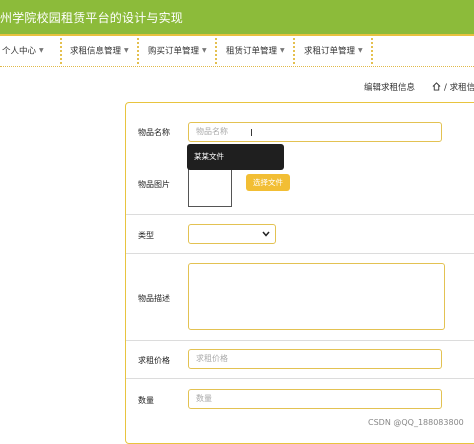 The height and width of the screenshot is (444, 474). Describe the element at coordinates (459, 88) in the screenshot. I see `breadcrumb-path: / 求租信` at that location.